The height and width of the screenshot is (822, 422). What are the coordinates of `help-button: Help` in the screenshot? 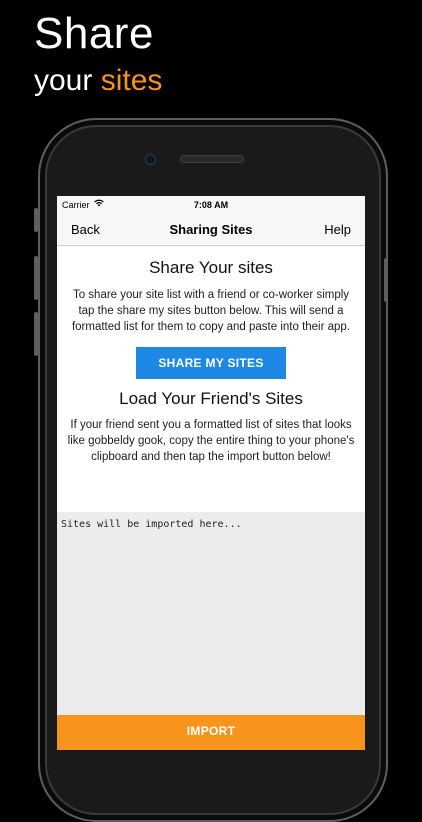 It's located at (337, 229).